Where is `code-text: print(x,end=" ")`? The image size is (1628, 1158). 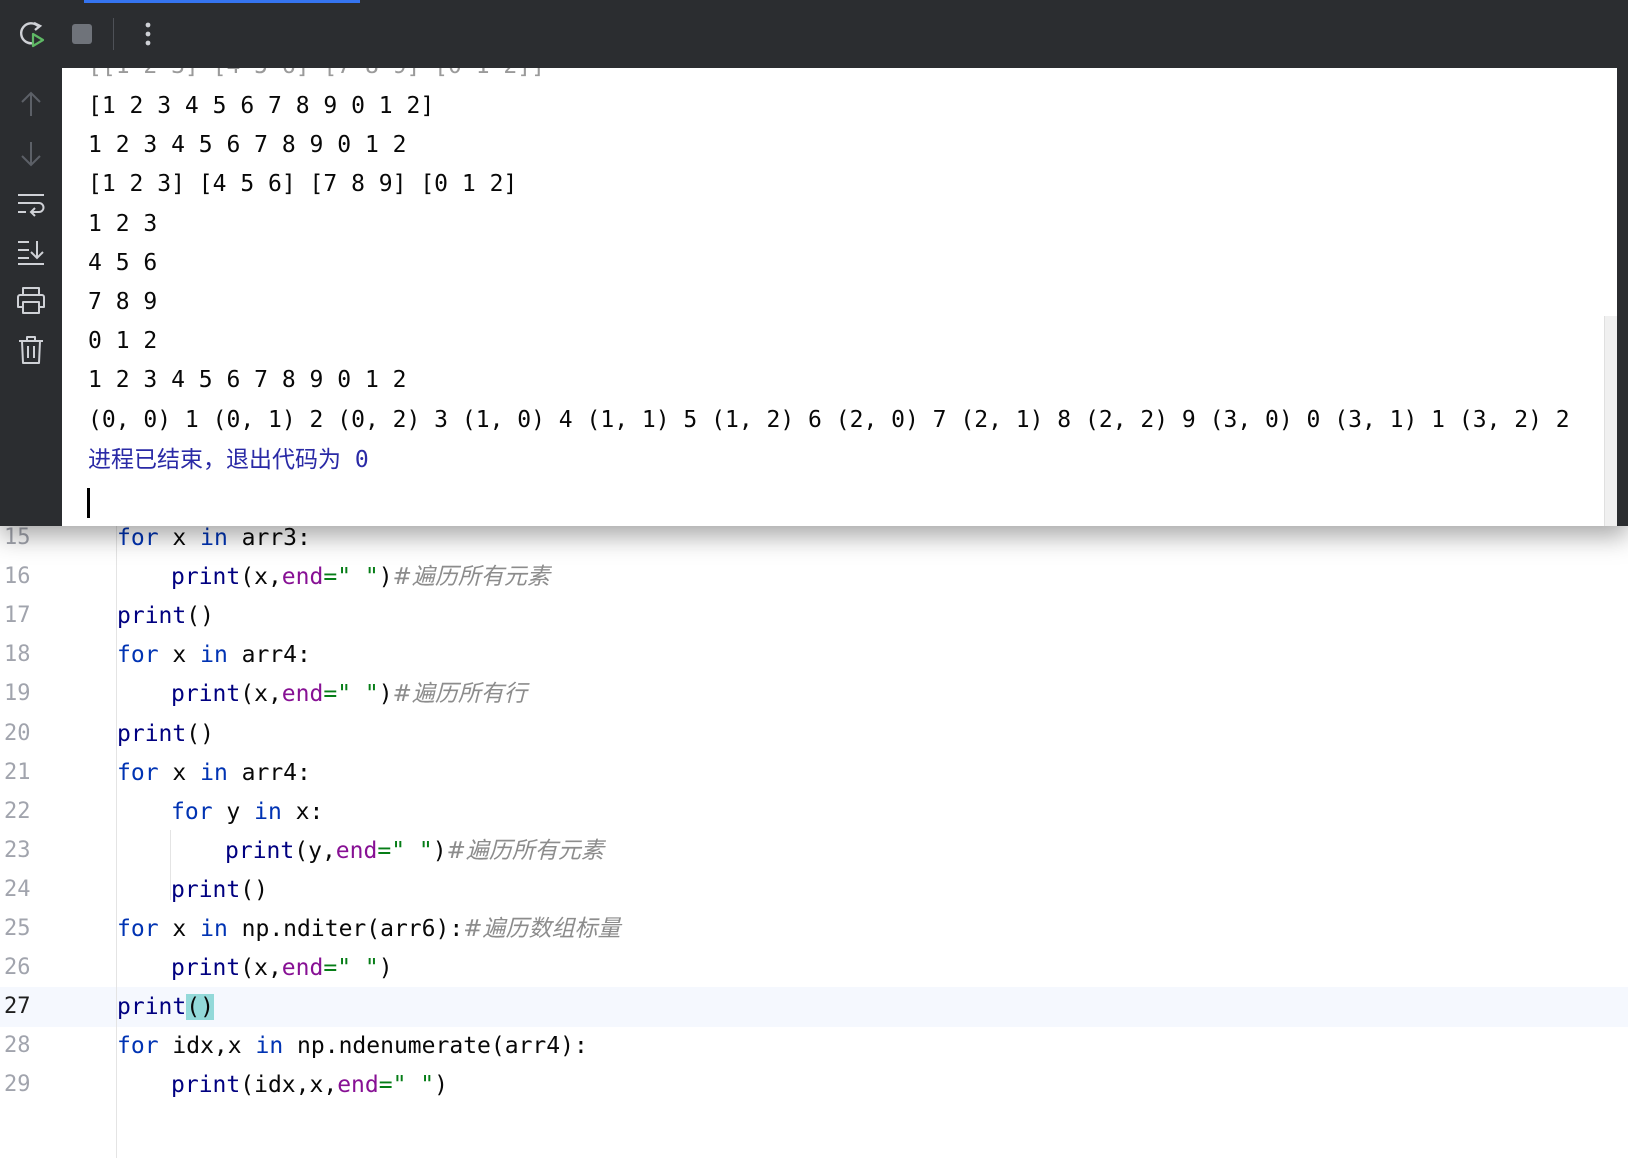 code-text: print(x,end=" ") is located at coordinates (282, 968).